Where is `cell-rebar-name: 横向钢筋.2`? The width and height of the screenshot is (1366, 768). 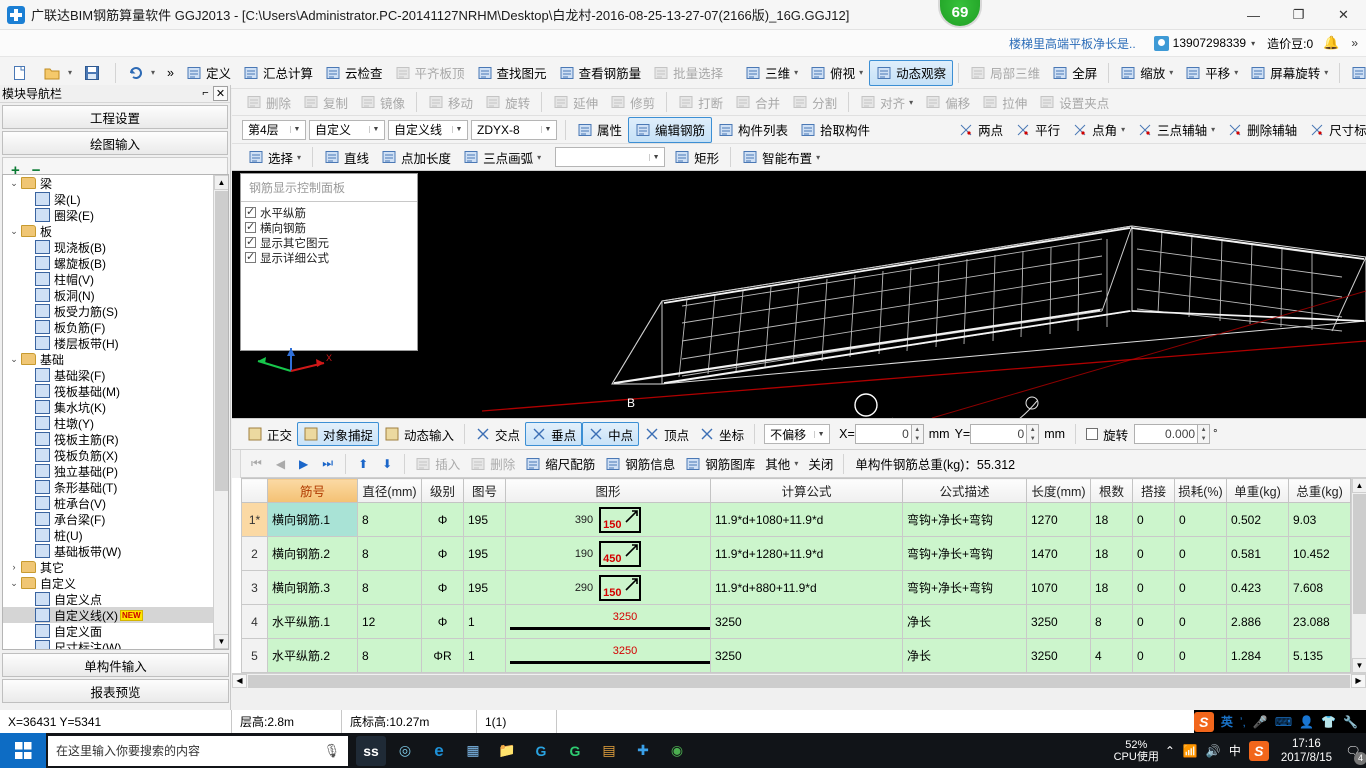 cell-rebar-name: 横向钢筋.2 is located at coordinates (312, 553).